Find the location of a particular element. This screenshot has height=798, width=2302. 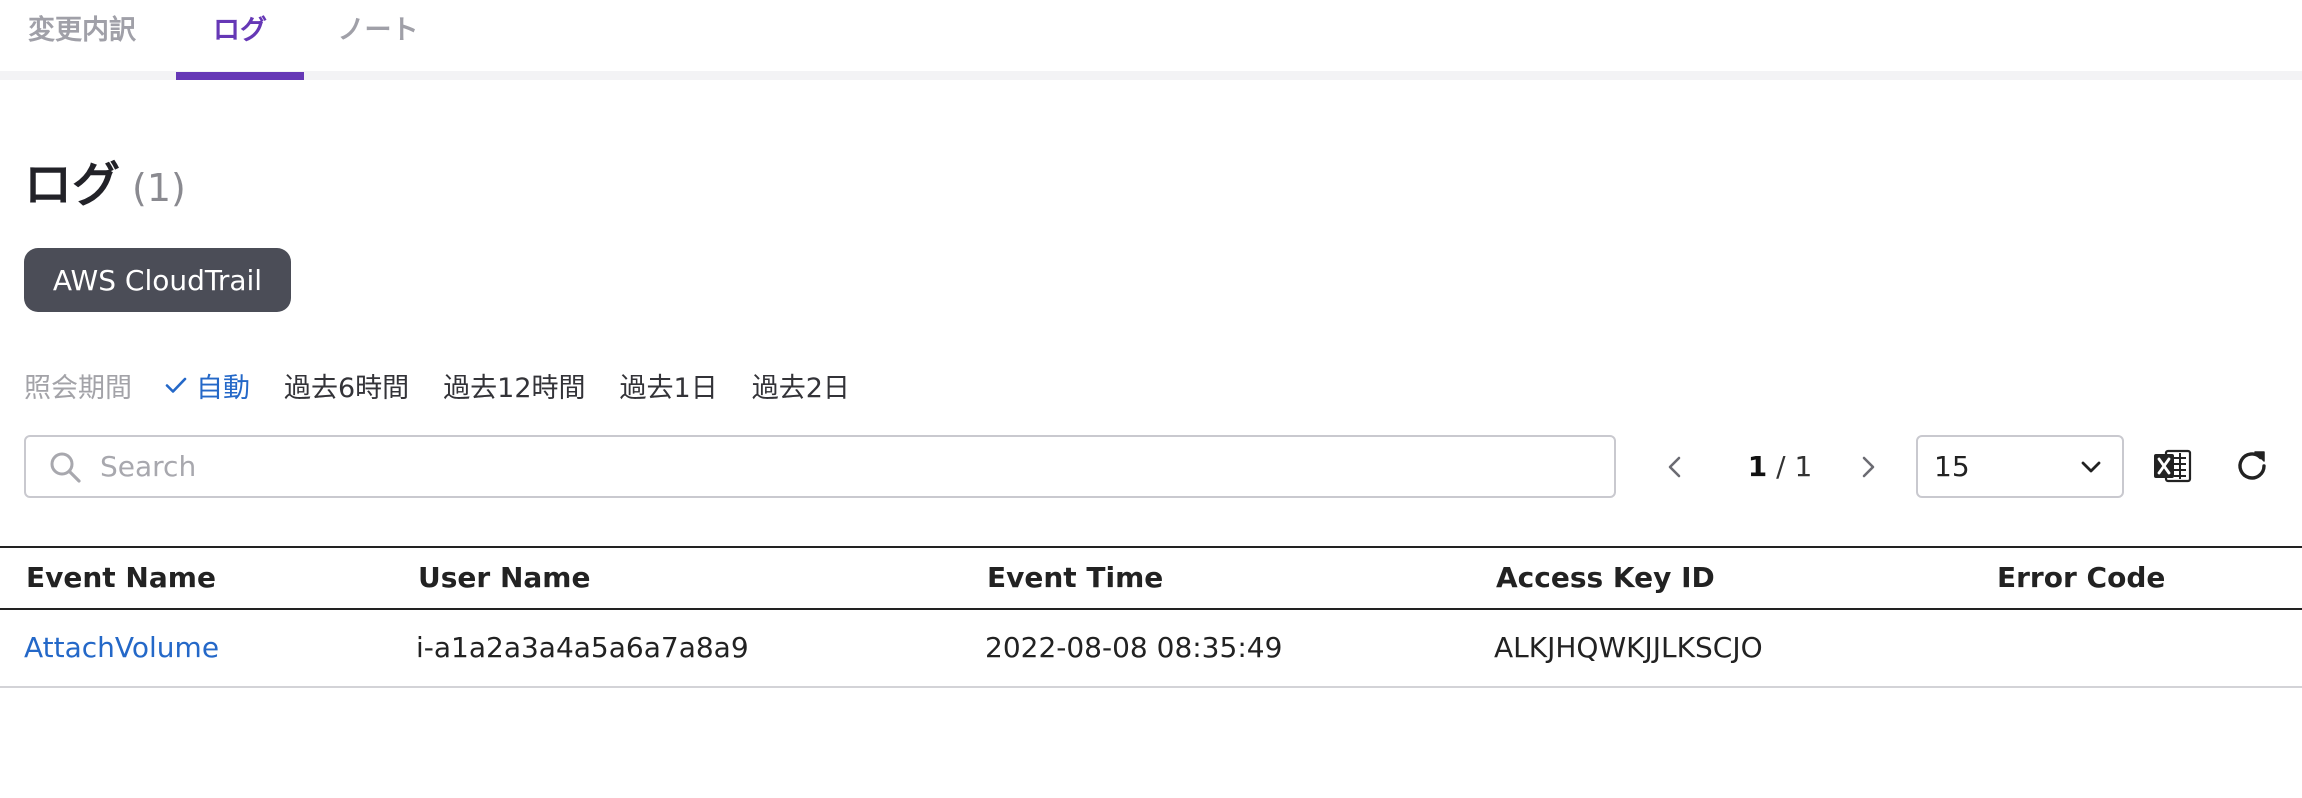

active-tab-indicator is located at coordinates (240, 76).